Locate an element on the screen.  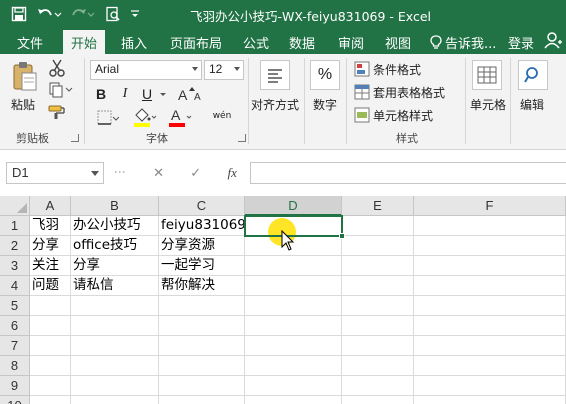
font-name-combo: Arial is located at coordinates (146, 70).